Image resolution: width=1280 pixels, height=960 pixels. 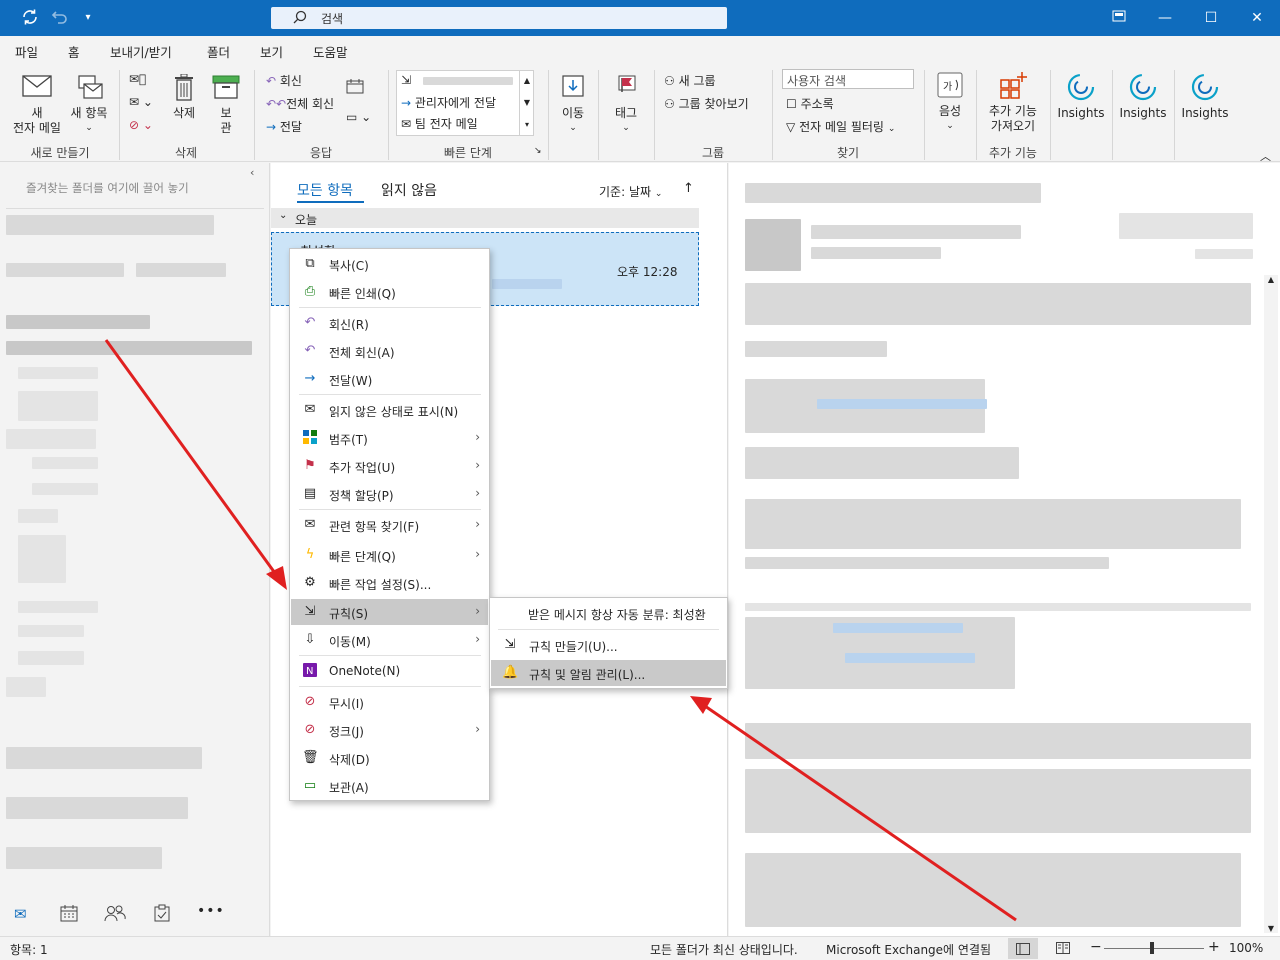 I want to click on rules-icon: ⇲, so click(x=310, y=611).